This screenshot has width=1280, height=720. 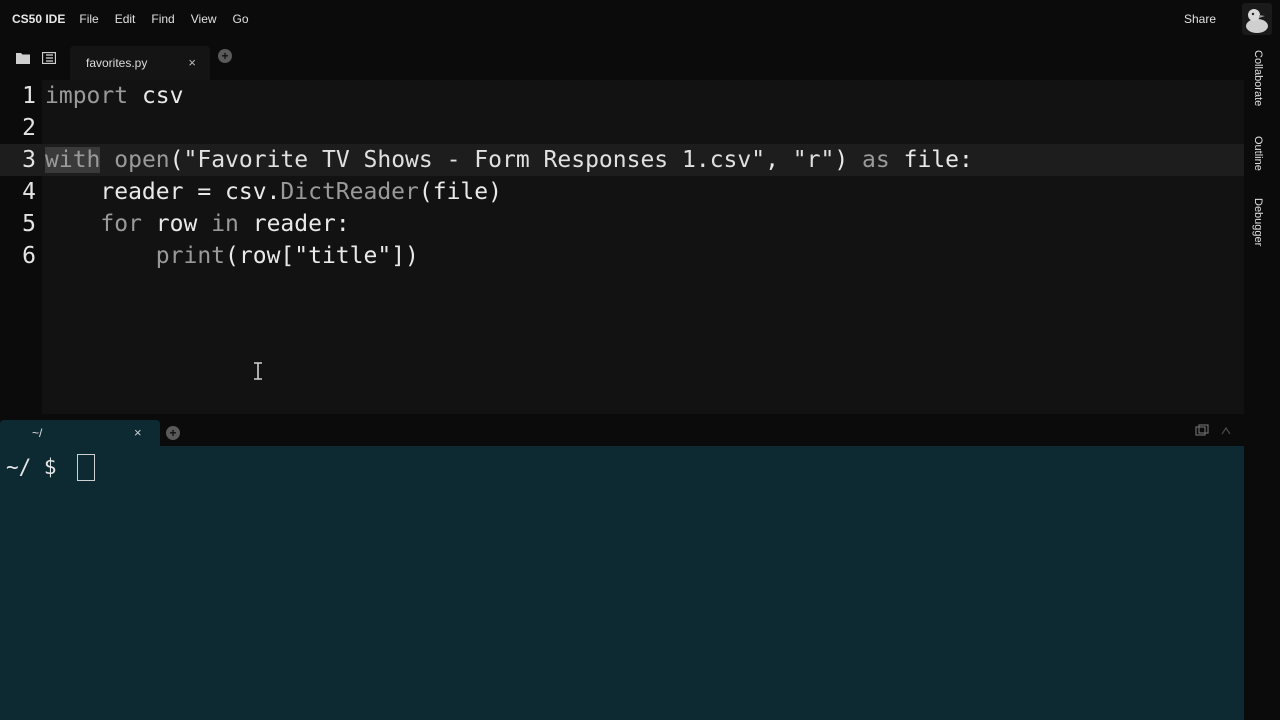 I want to click on code-token: (file), so click(x=460, y=192).